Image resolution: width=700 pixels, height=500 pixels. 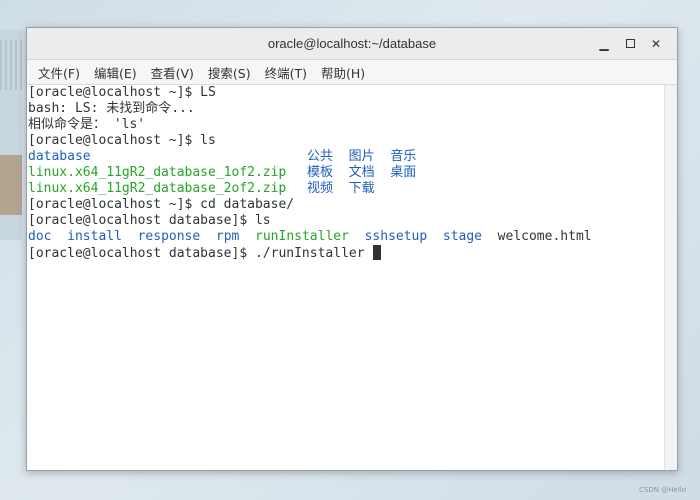 What do you see at coordinates (11, 65) in the screenshot?
I see `desktop-texture` at bounding box center [11, 65].